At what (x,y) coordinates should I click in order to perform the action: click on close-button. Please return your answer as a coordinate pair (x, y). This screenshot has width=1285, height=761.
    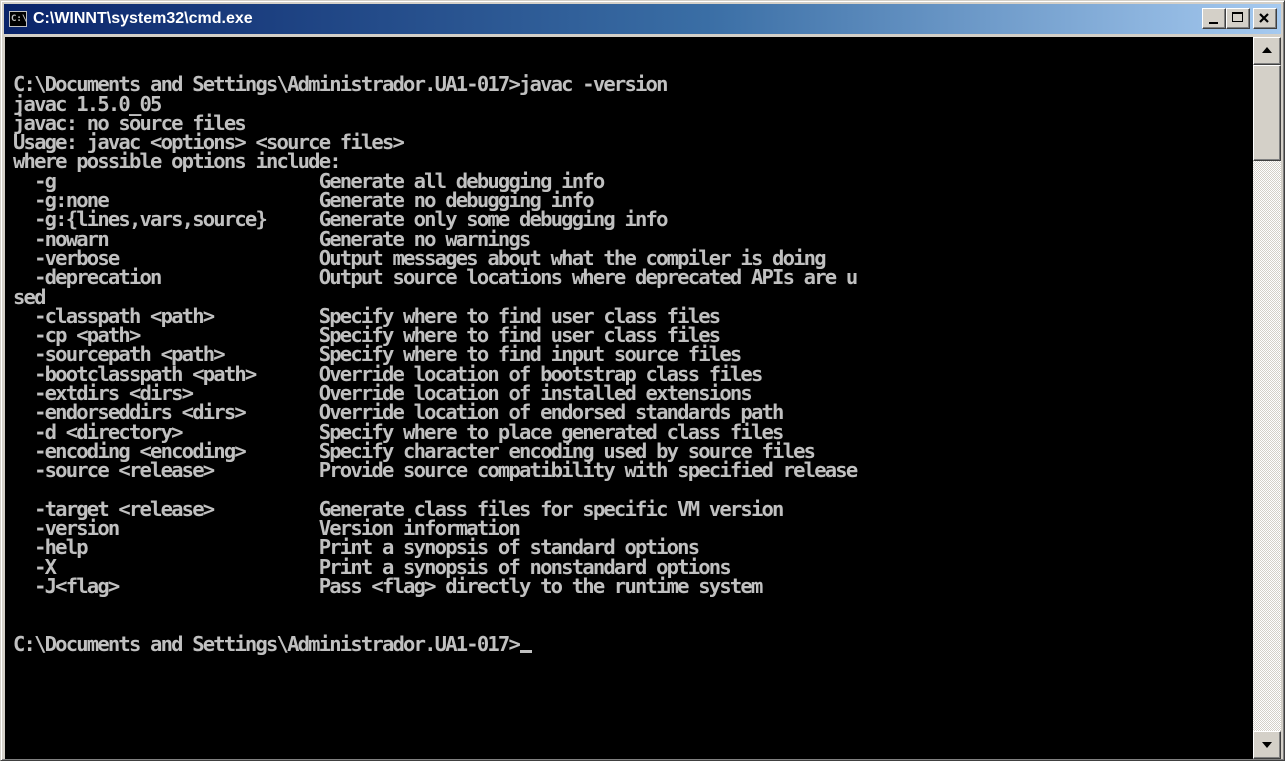
    Looking at the image, I should click on (1265, 18).